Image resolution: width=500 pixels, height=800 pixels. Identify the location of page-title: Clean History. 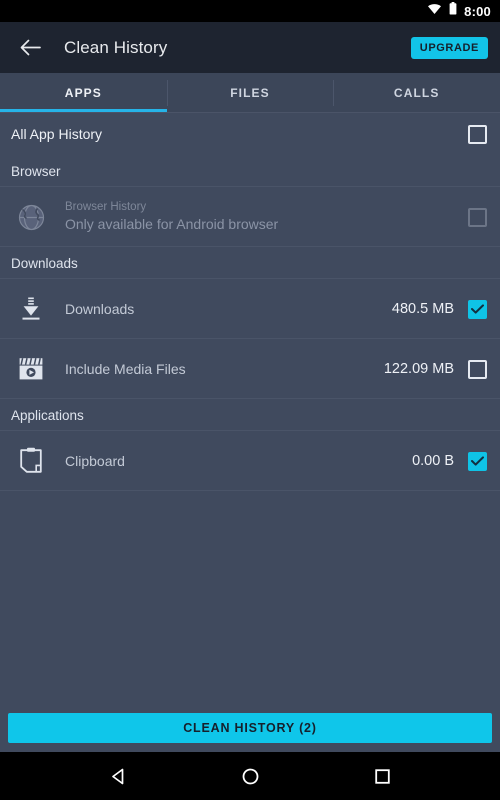
(116, 47).